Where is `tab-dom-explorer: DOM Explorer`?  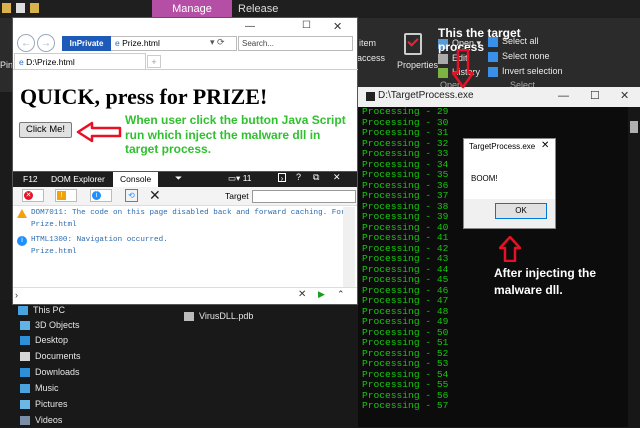
tab-dom-explorer: DOM Explorer is located at coordinates (78, 179).